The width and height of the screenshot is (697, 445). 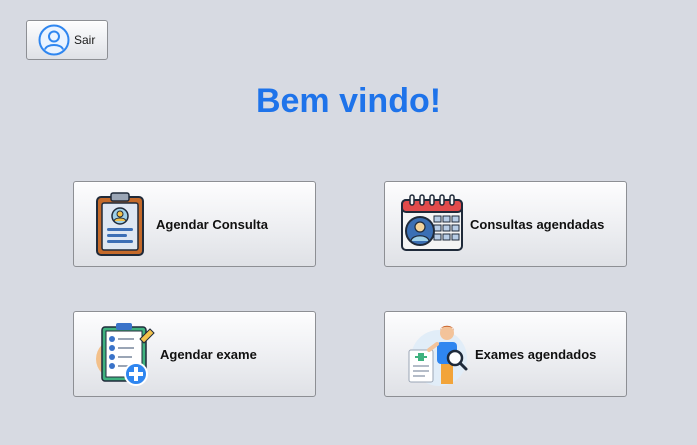 What do you see at coordinates (438, 355) in the screenshot?
I see `doctor-magnifier-icon` at bounding box center [438, 355].